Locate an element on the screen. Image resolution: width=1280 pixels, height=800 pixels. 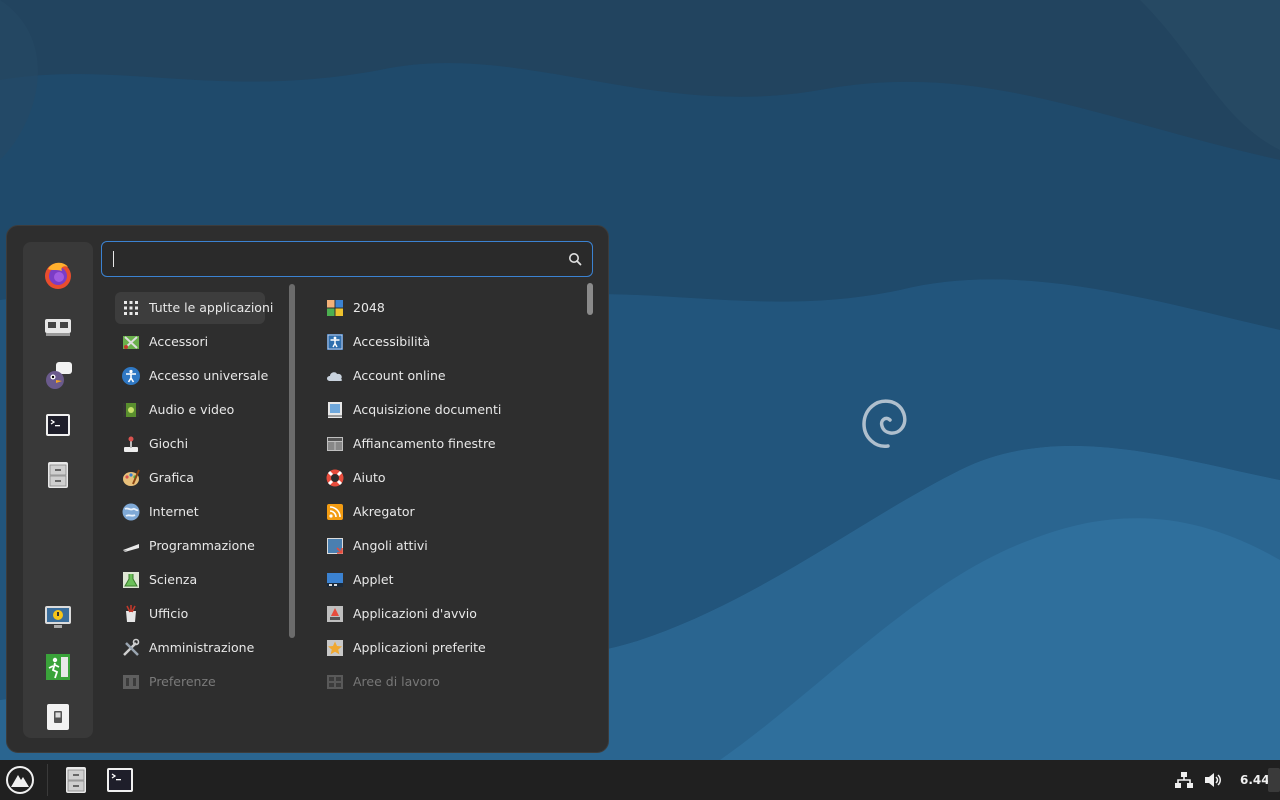
search-box is located at coordinates (347, 259).